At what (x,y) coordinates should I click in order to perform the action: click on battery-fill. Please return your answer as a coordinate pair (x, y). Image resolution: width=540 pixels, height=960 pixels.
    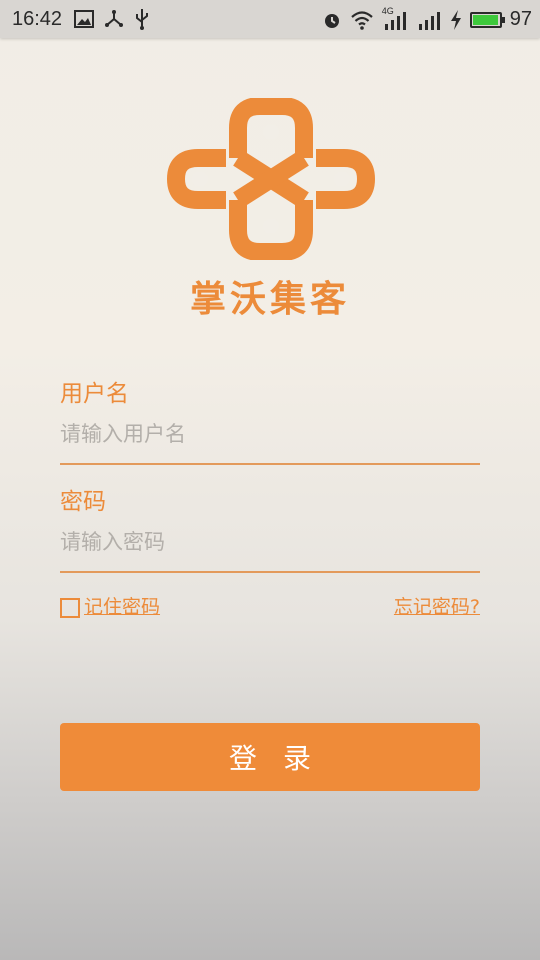
    Looking at the image, I should click on (485, 19).